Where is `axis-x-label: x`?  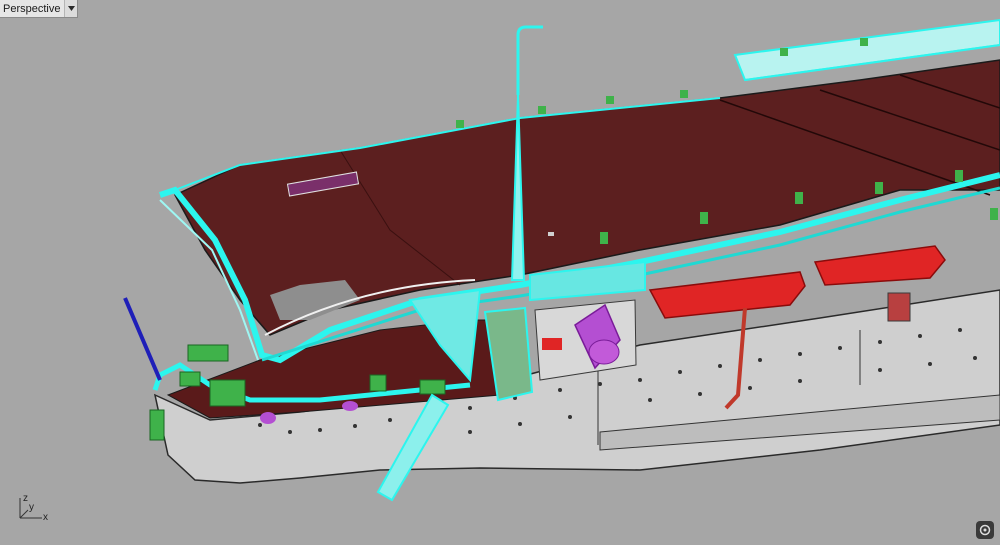 axis-x-label: x is located at coordinates (45, 517).